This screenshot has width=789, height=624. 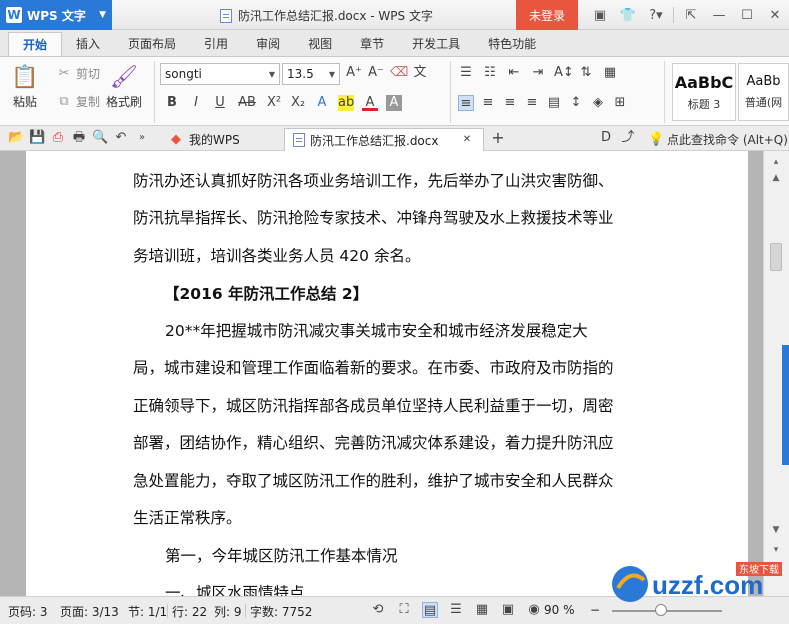 I want to click on paragraph-row-2: ≡ ≡ ≡ ≡ ▤ ↕ ◈ ⊞, so click(x=543, y=103).